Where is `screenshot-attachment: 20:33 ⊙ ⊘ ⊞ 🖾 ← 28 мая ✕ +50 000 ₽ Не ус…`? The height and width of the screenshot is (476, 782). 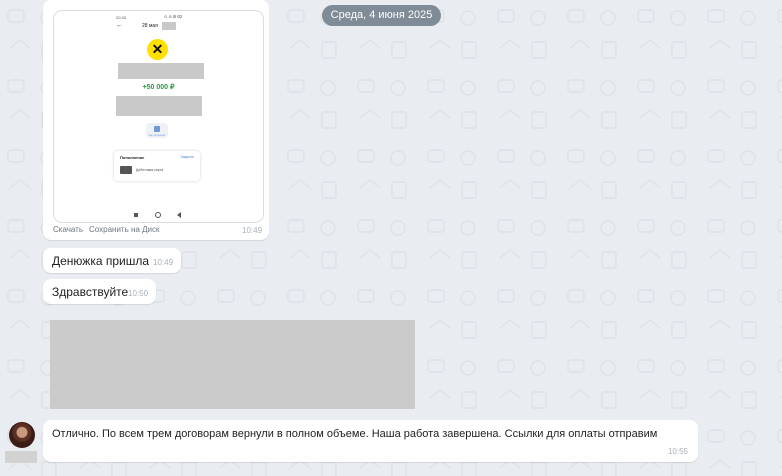 screenshot-attachment: 20:33 ⊙ ⊘ ⊞ 🖾 ← 28 мая ✕ +50 000 ₽ Не ус… is located at coordinates (158, 116).